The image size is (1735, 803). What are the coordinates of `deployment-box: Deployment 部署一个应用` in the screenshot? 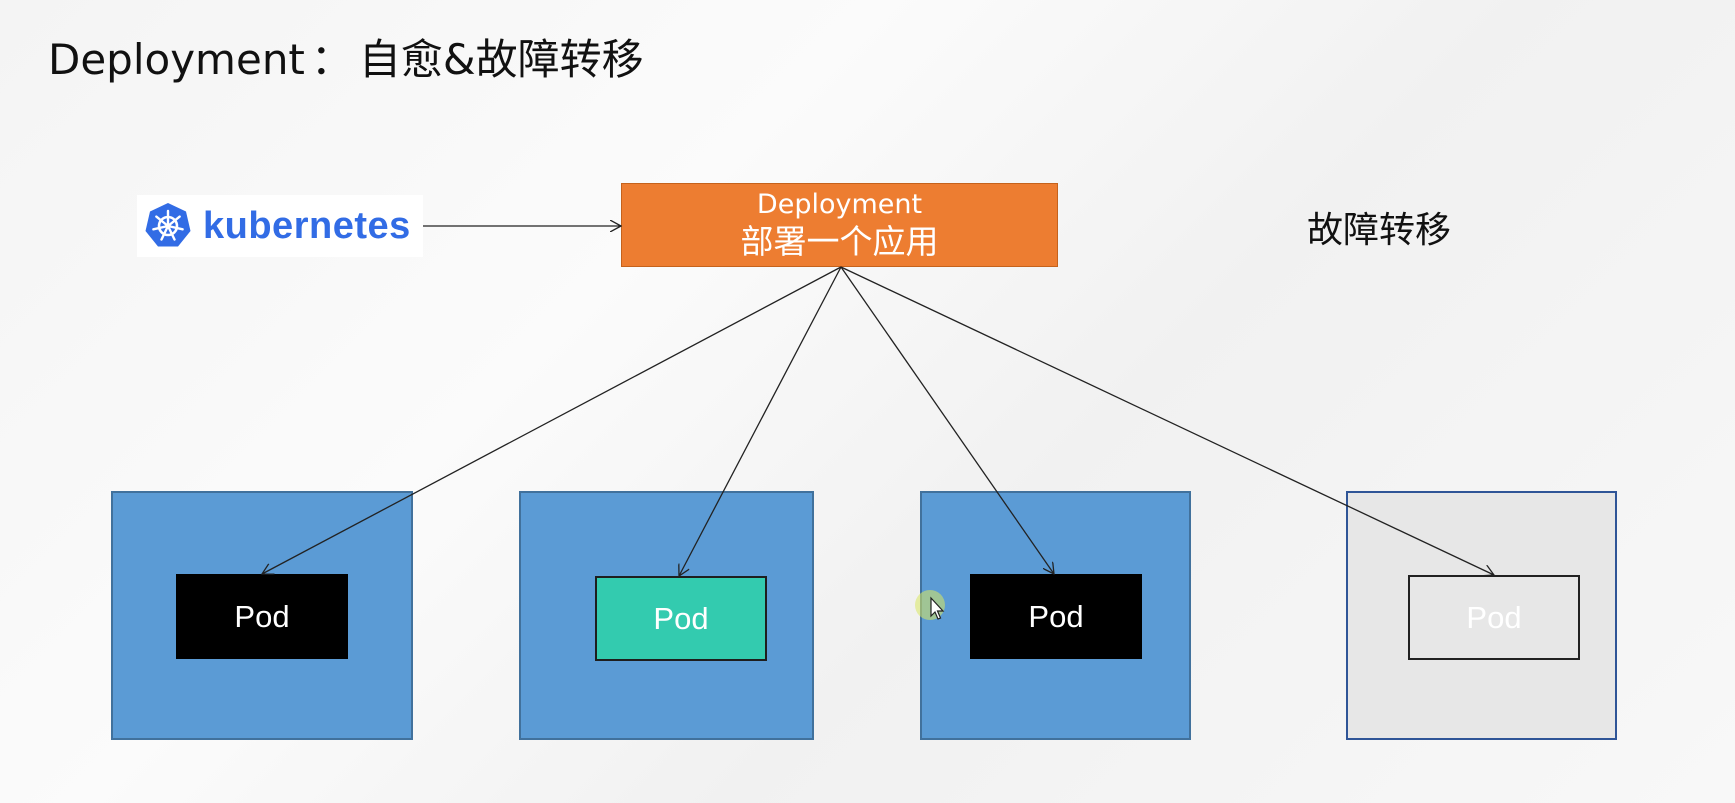 It's located at (839, 225).